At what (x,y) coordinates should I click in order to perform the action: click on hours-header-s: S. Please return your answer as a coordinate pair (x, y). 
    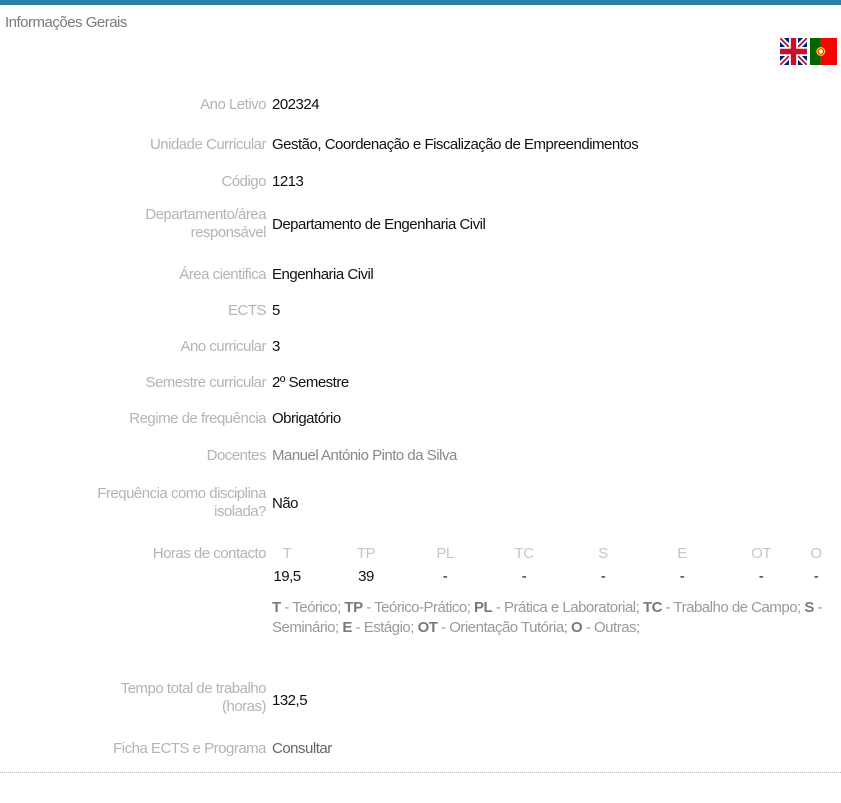
    Looking at the image, I should click on (603, 553).